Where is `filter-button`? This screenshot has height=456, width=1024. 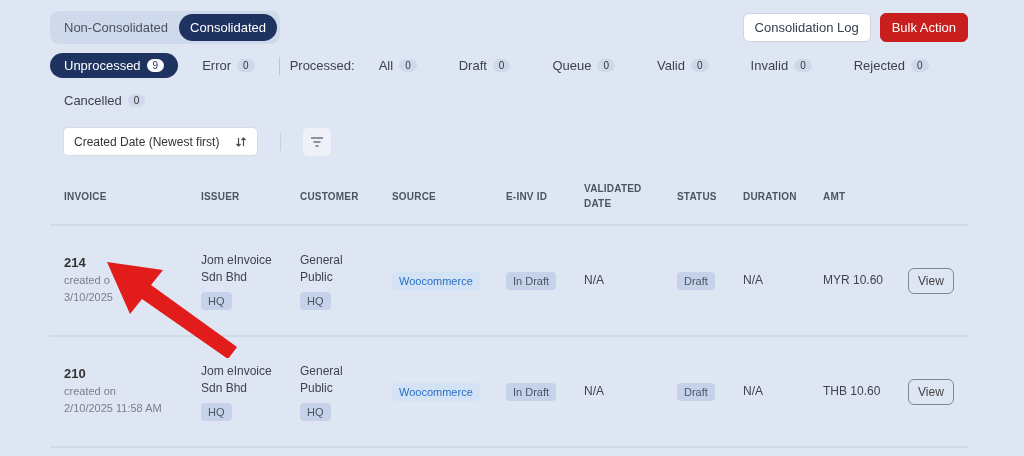
filter-button is located at coordinates (317, 141).